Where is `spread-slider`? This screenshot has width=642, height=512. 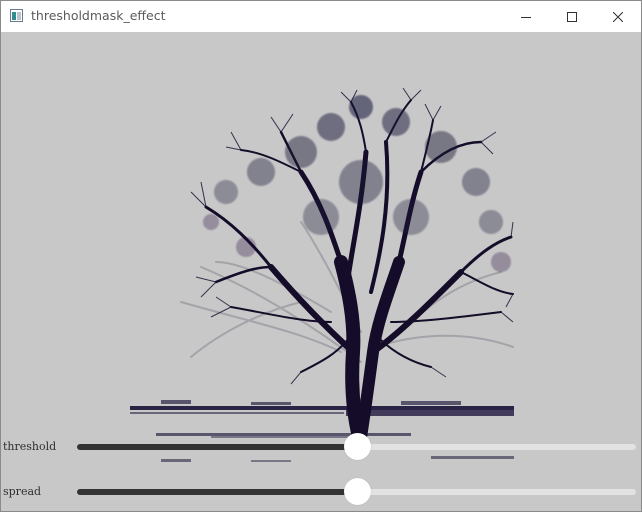 spread-slider is located at coordinates (356, 491).